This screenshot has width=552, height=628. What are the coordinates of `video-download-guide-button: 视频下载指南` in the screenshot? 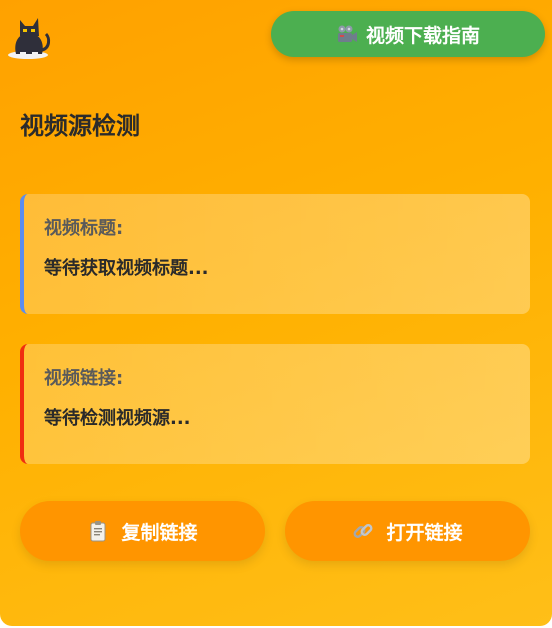 It's located at (408, 34).